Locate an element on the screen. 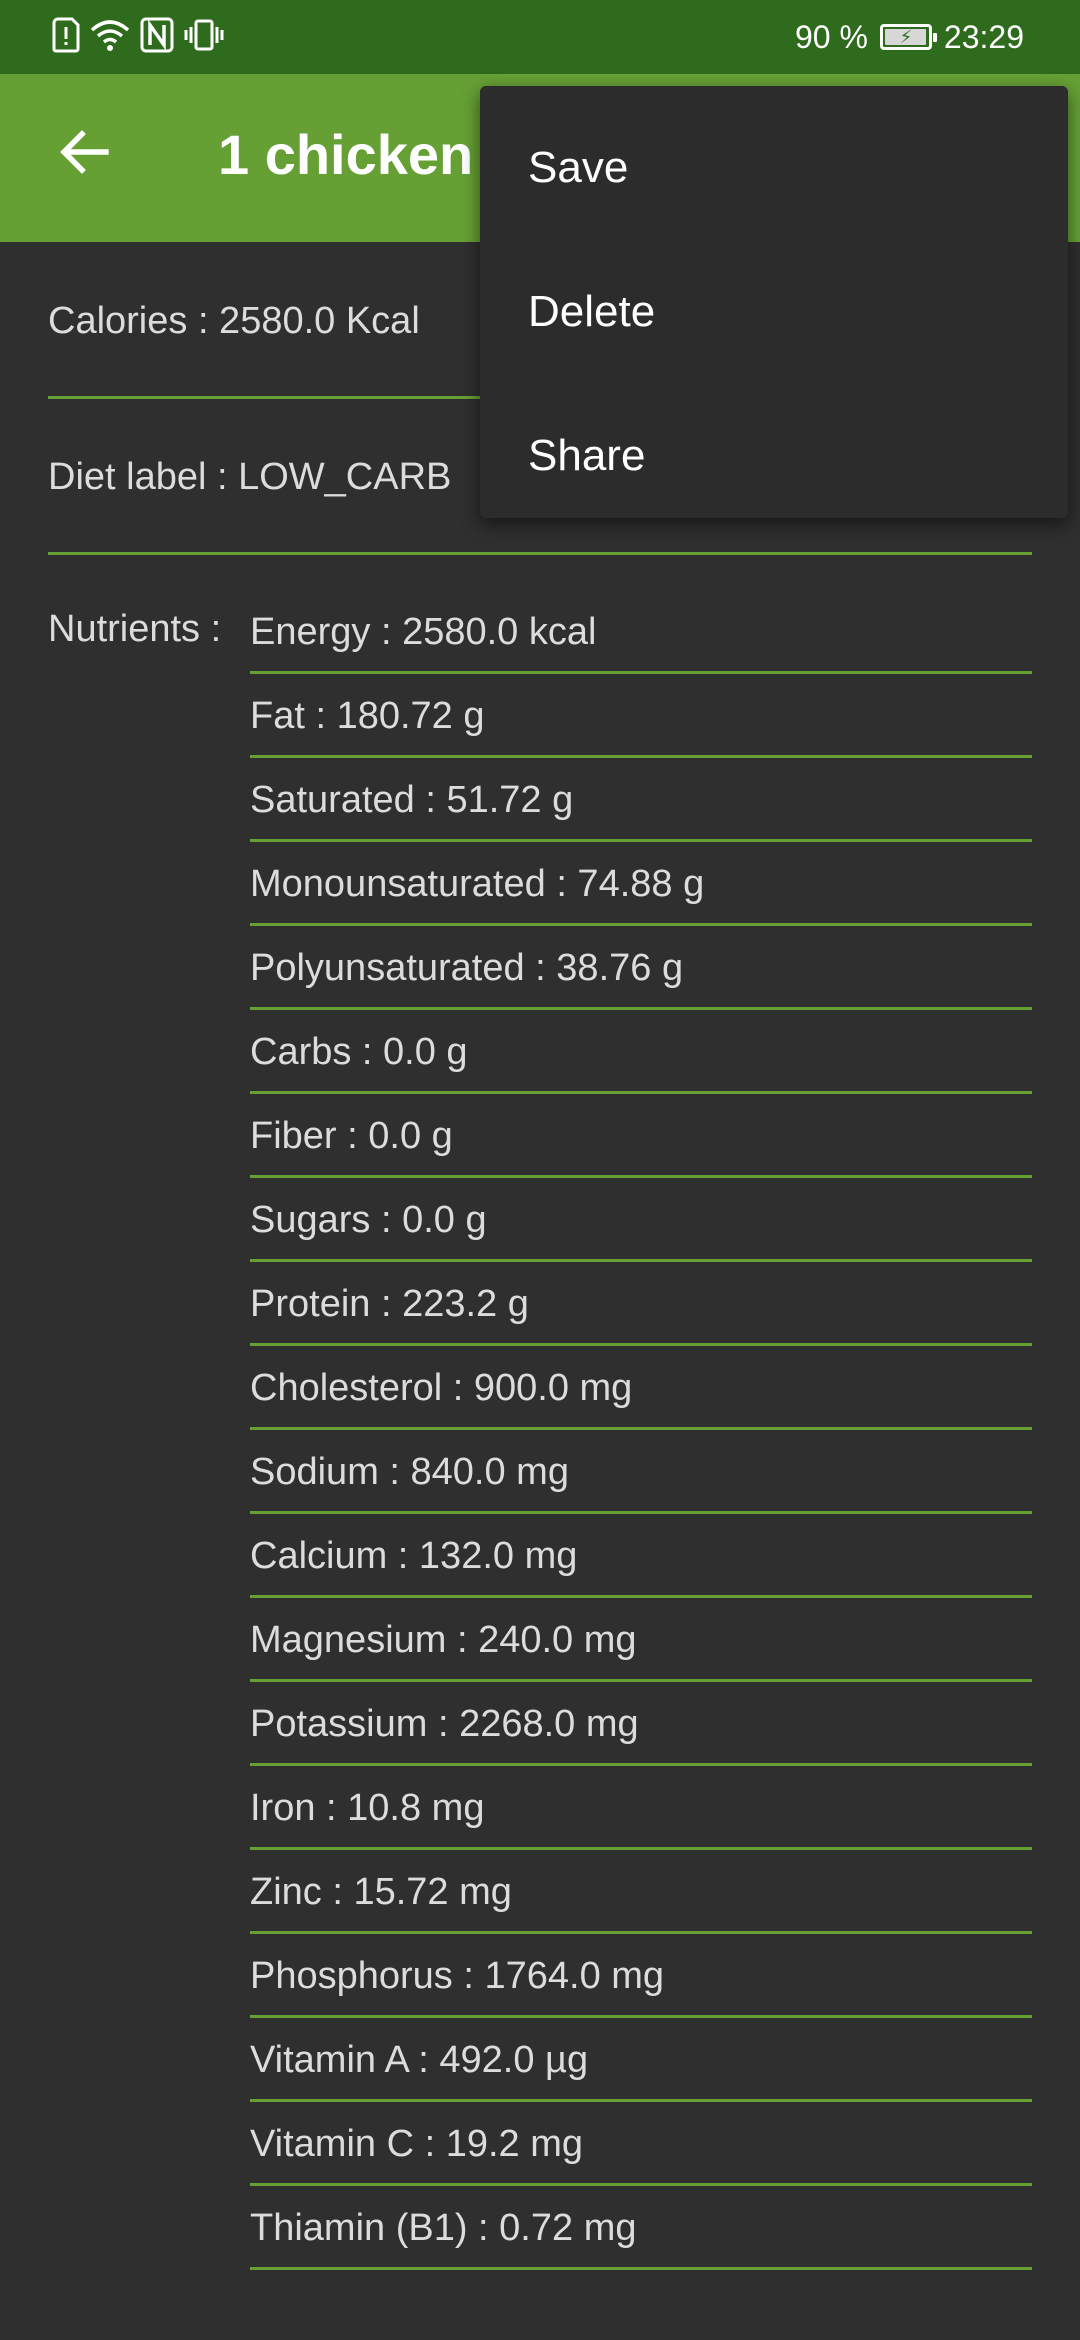 The height and width of the screenshot is (2340, 1080). nutrient-text: Energy : 2580.0 kcal is located at coordinates (423, 632).